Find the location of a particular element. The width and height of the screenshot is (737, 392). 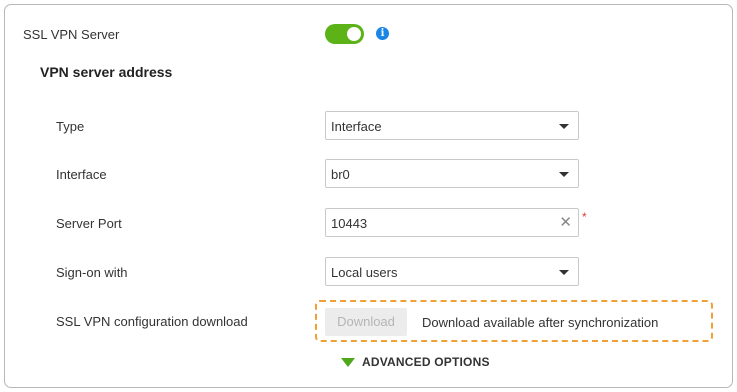

toggle-knob is located at coordinates (354, 34).